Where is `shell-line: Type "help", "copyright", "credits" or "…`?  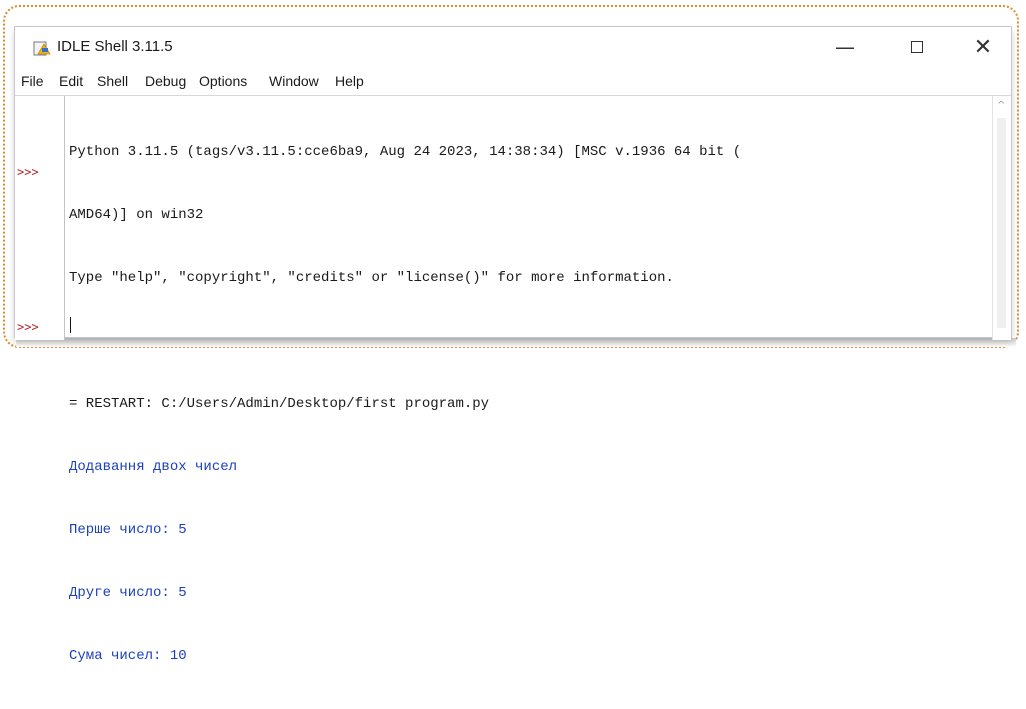
shell-line: Type "help", "copyright", "credits" or "… is located at coordinates (371, 278).